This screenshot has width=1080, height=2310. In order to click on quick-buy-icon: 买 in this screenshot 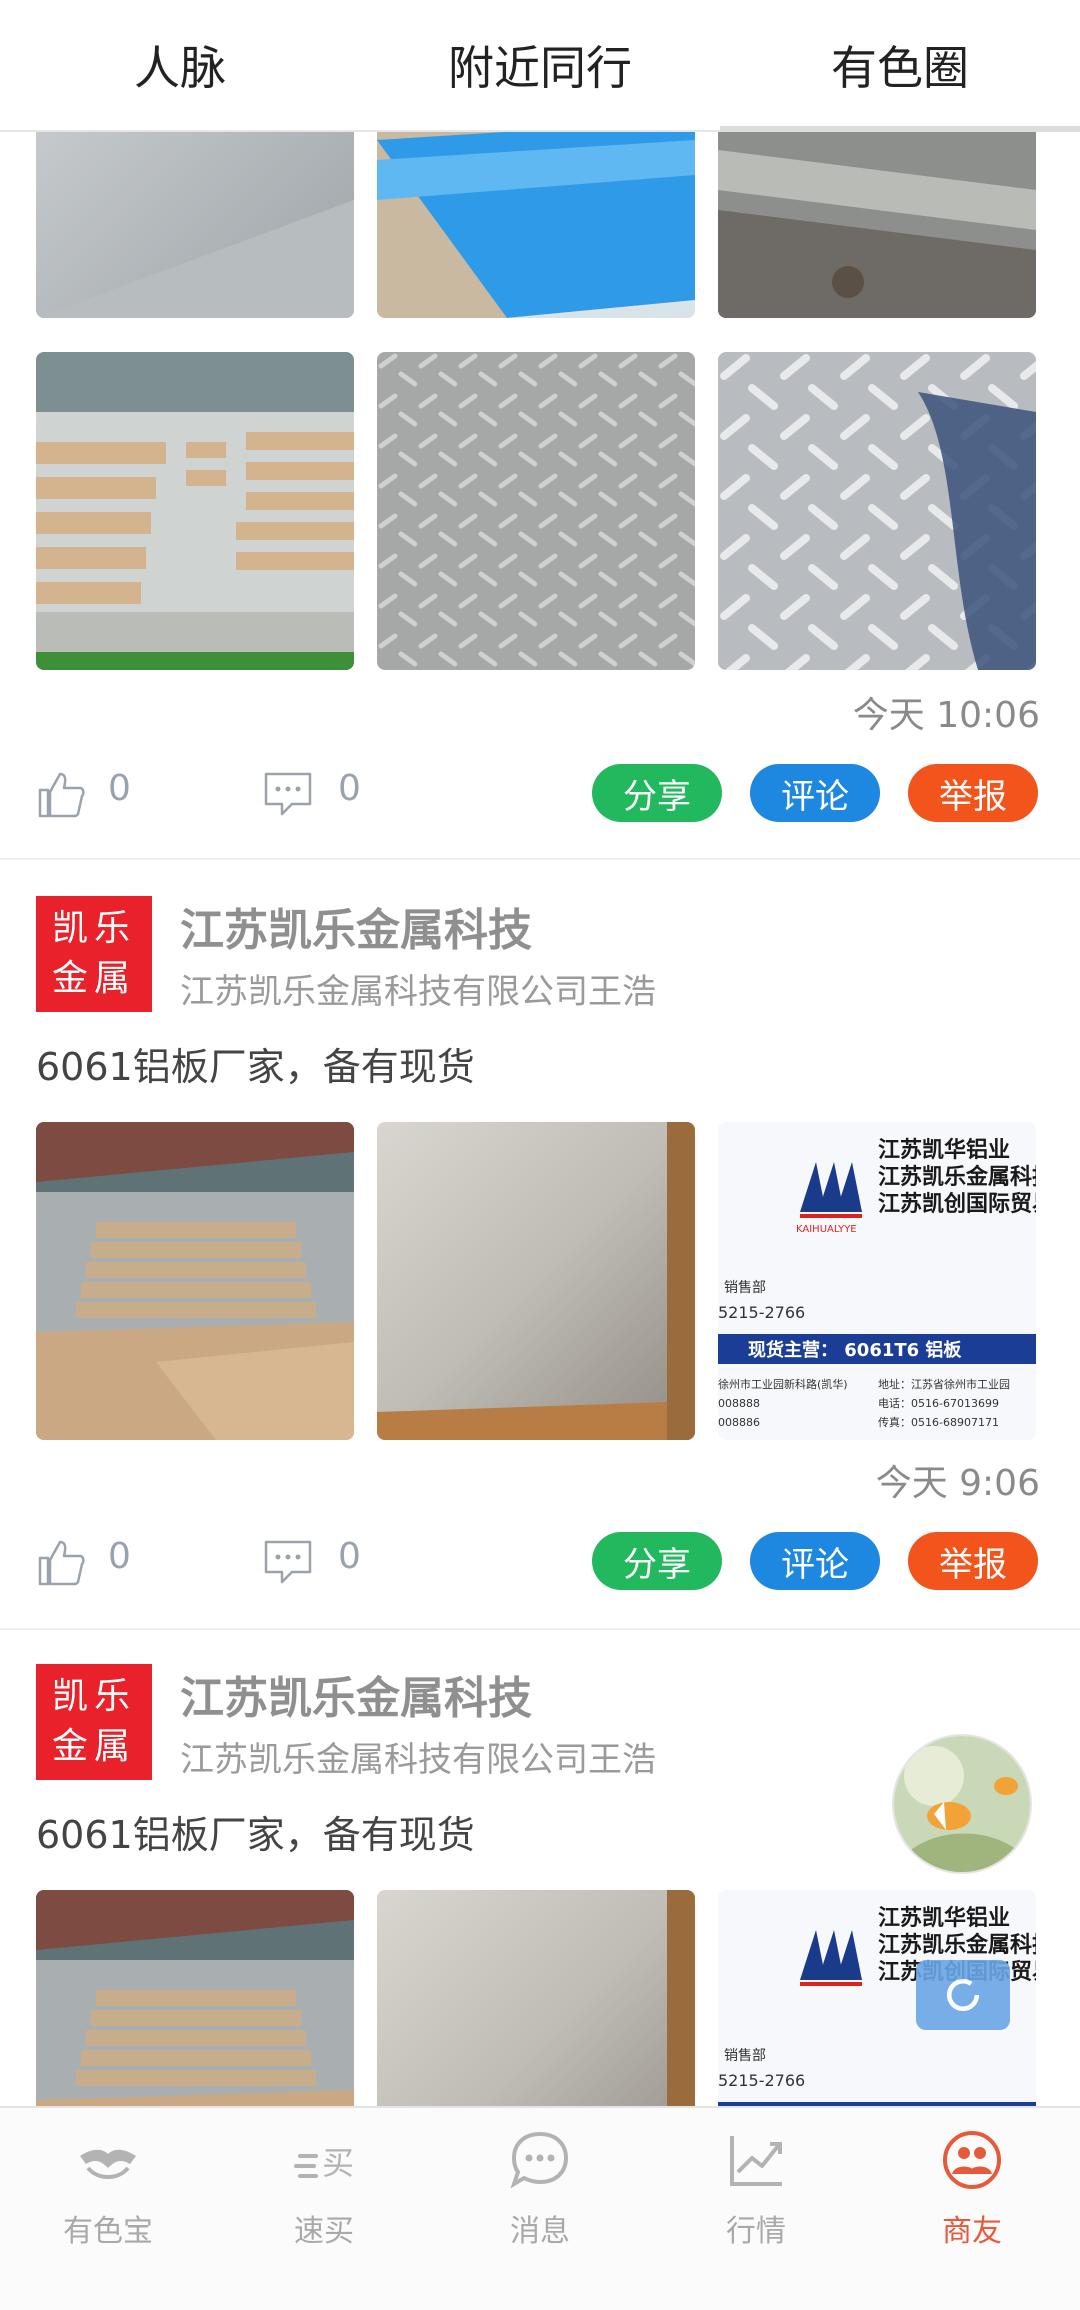, I will do `click(324, 2163)`.